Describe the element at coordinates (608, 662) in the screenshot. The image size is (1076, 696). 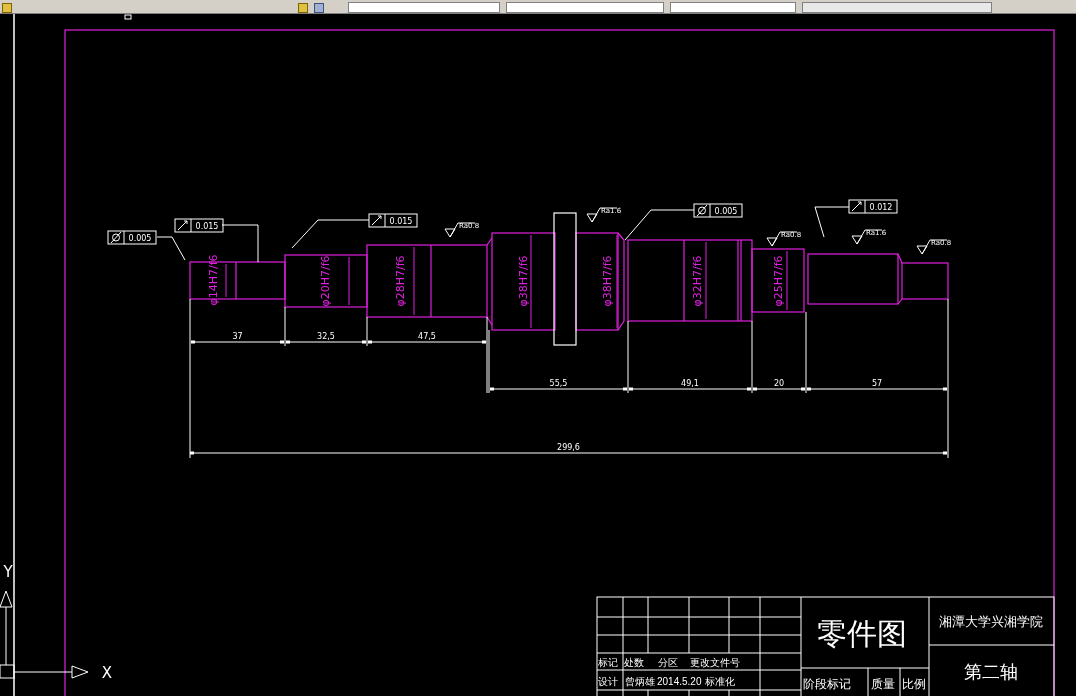
I see `table-header: 标记` at that location.